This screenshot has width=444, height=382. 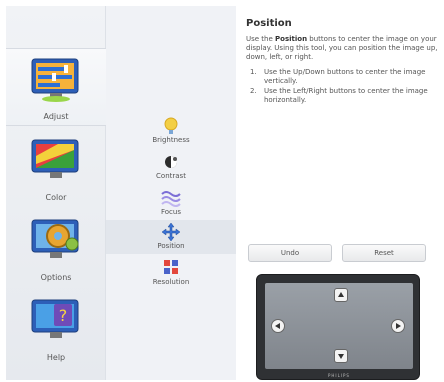 I want to click on subitem-label: Contrast, so click(x=171, y=176).